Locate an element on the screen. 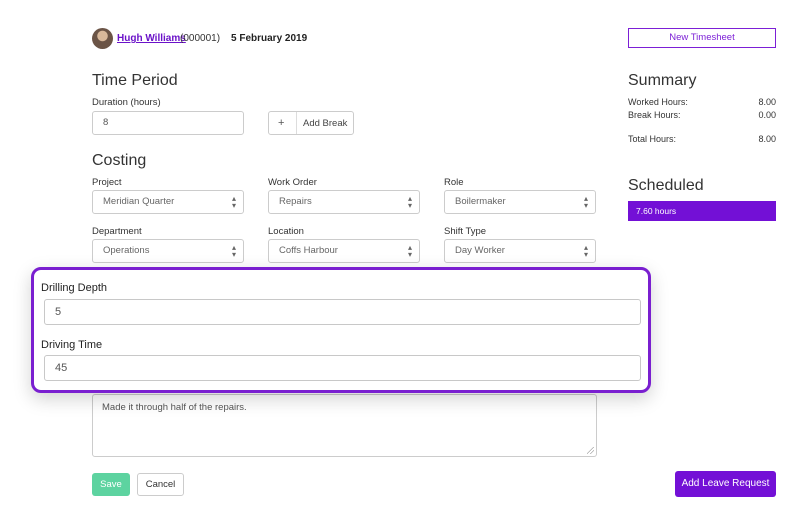 The height and width of the screenshot is (524, 800). project-label: Project is located at coordinates (107, 182).